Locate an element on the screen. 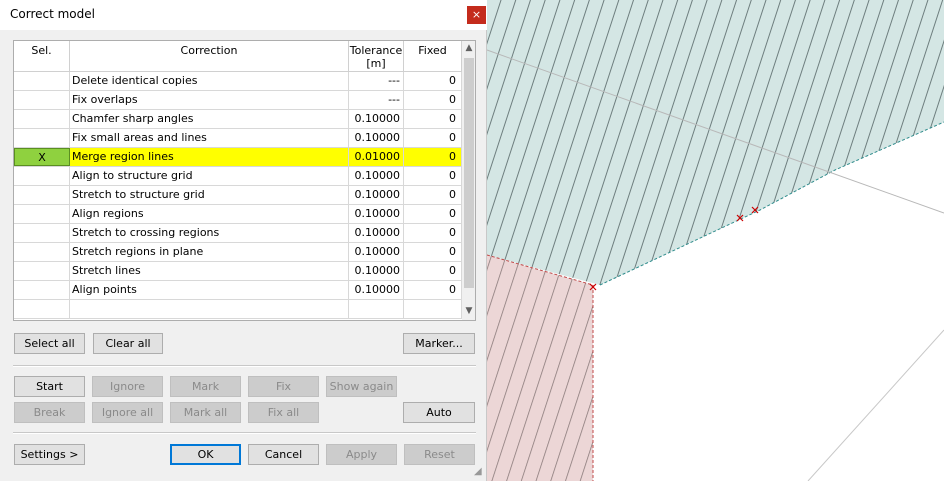 Image resolution: width=944 pixels, height=481 pixels. grid-scrollbar: ▲ ▼ is located at coordinates (468, 180).